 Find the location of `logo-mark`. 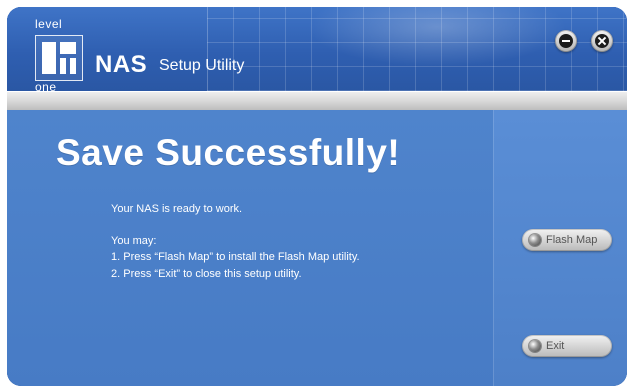

logo-mark is located at coordinates (59, 58).